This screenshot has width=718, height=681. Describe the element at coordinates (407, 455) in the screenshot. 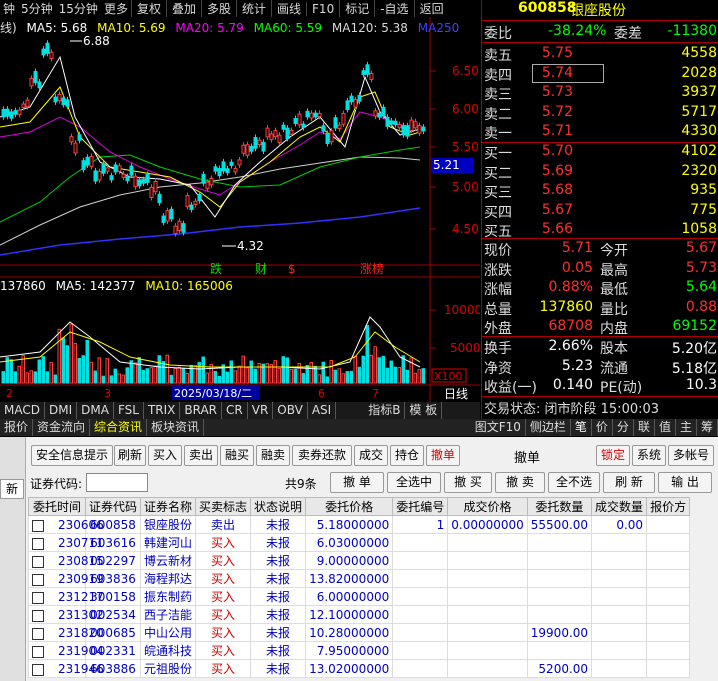

I see `position-button: 持仓` at that location.